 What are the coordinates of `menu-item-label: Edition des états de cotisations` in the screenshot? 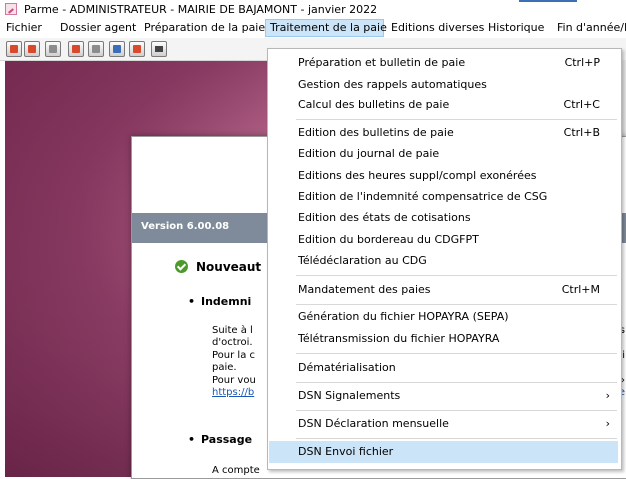 It's located at (384, 217).